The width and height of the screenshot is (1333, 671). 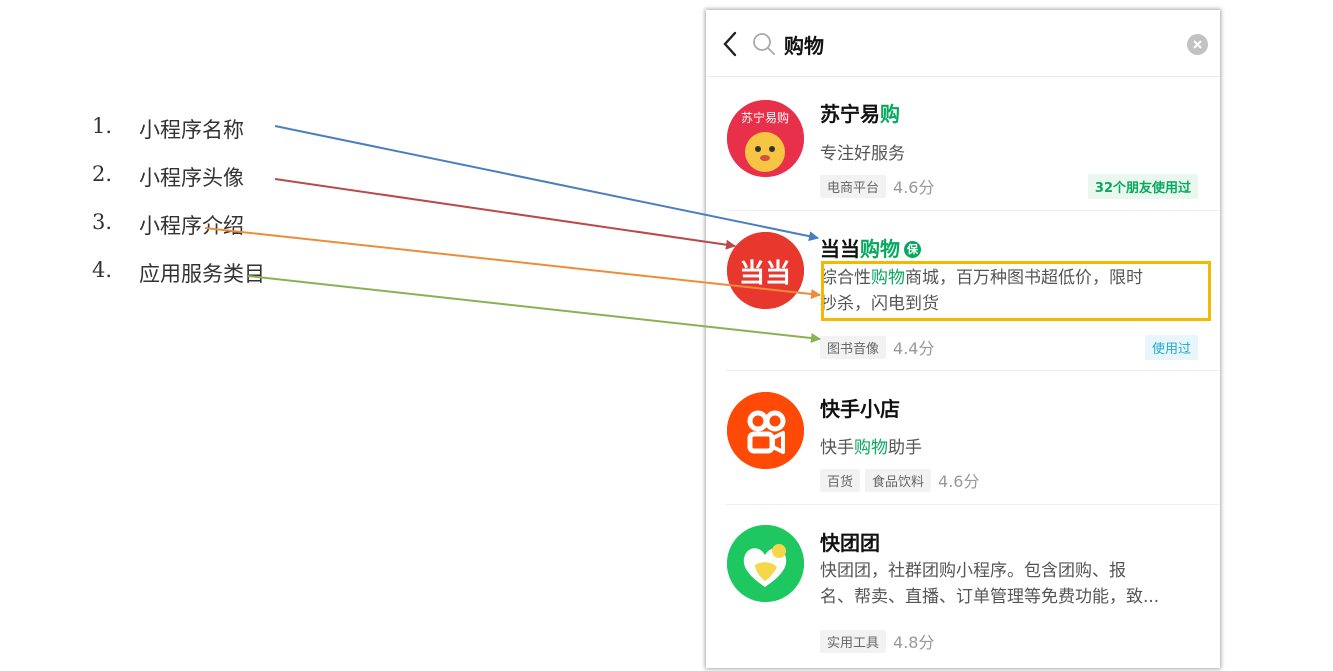 What do you see at coordinates (862, 154) in the screenshot?
I see `app-description: 专注好服务` at bounding box center [862, 154].